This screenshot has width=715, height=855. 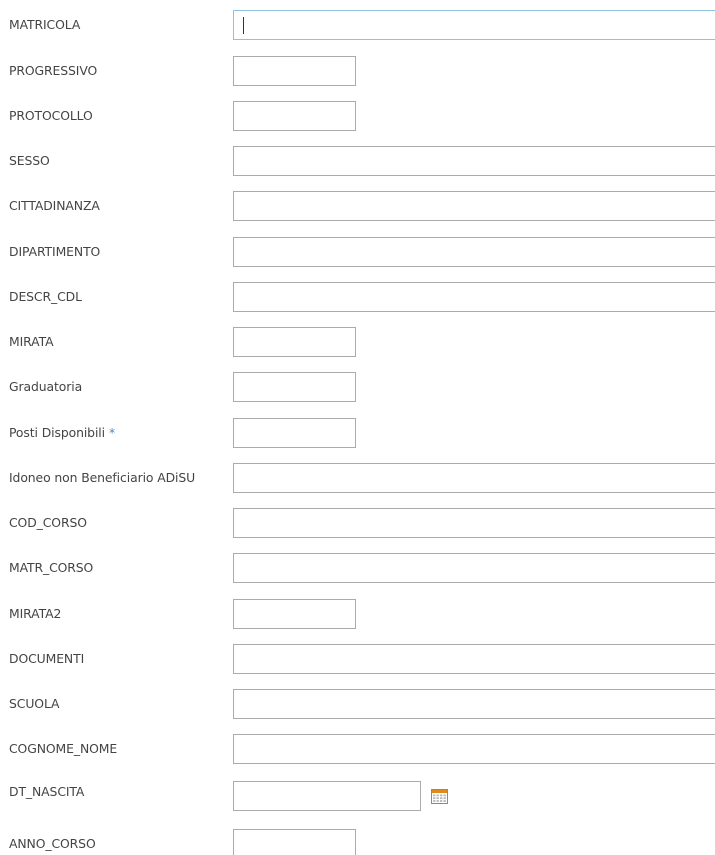 I want to click on field-row-cod-corso: COD_CORSO, so click(x=357, y=523).